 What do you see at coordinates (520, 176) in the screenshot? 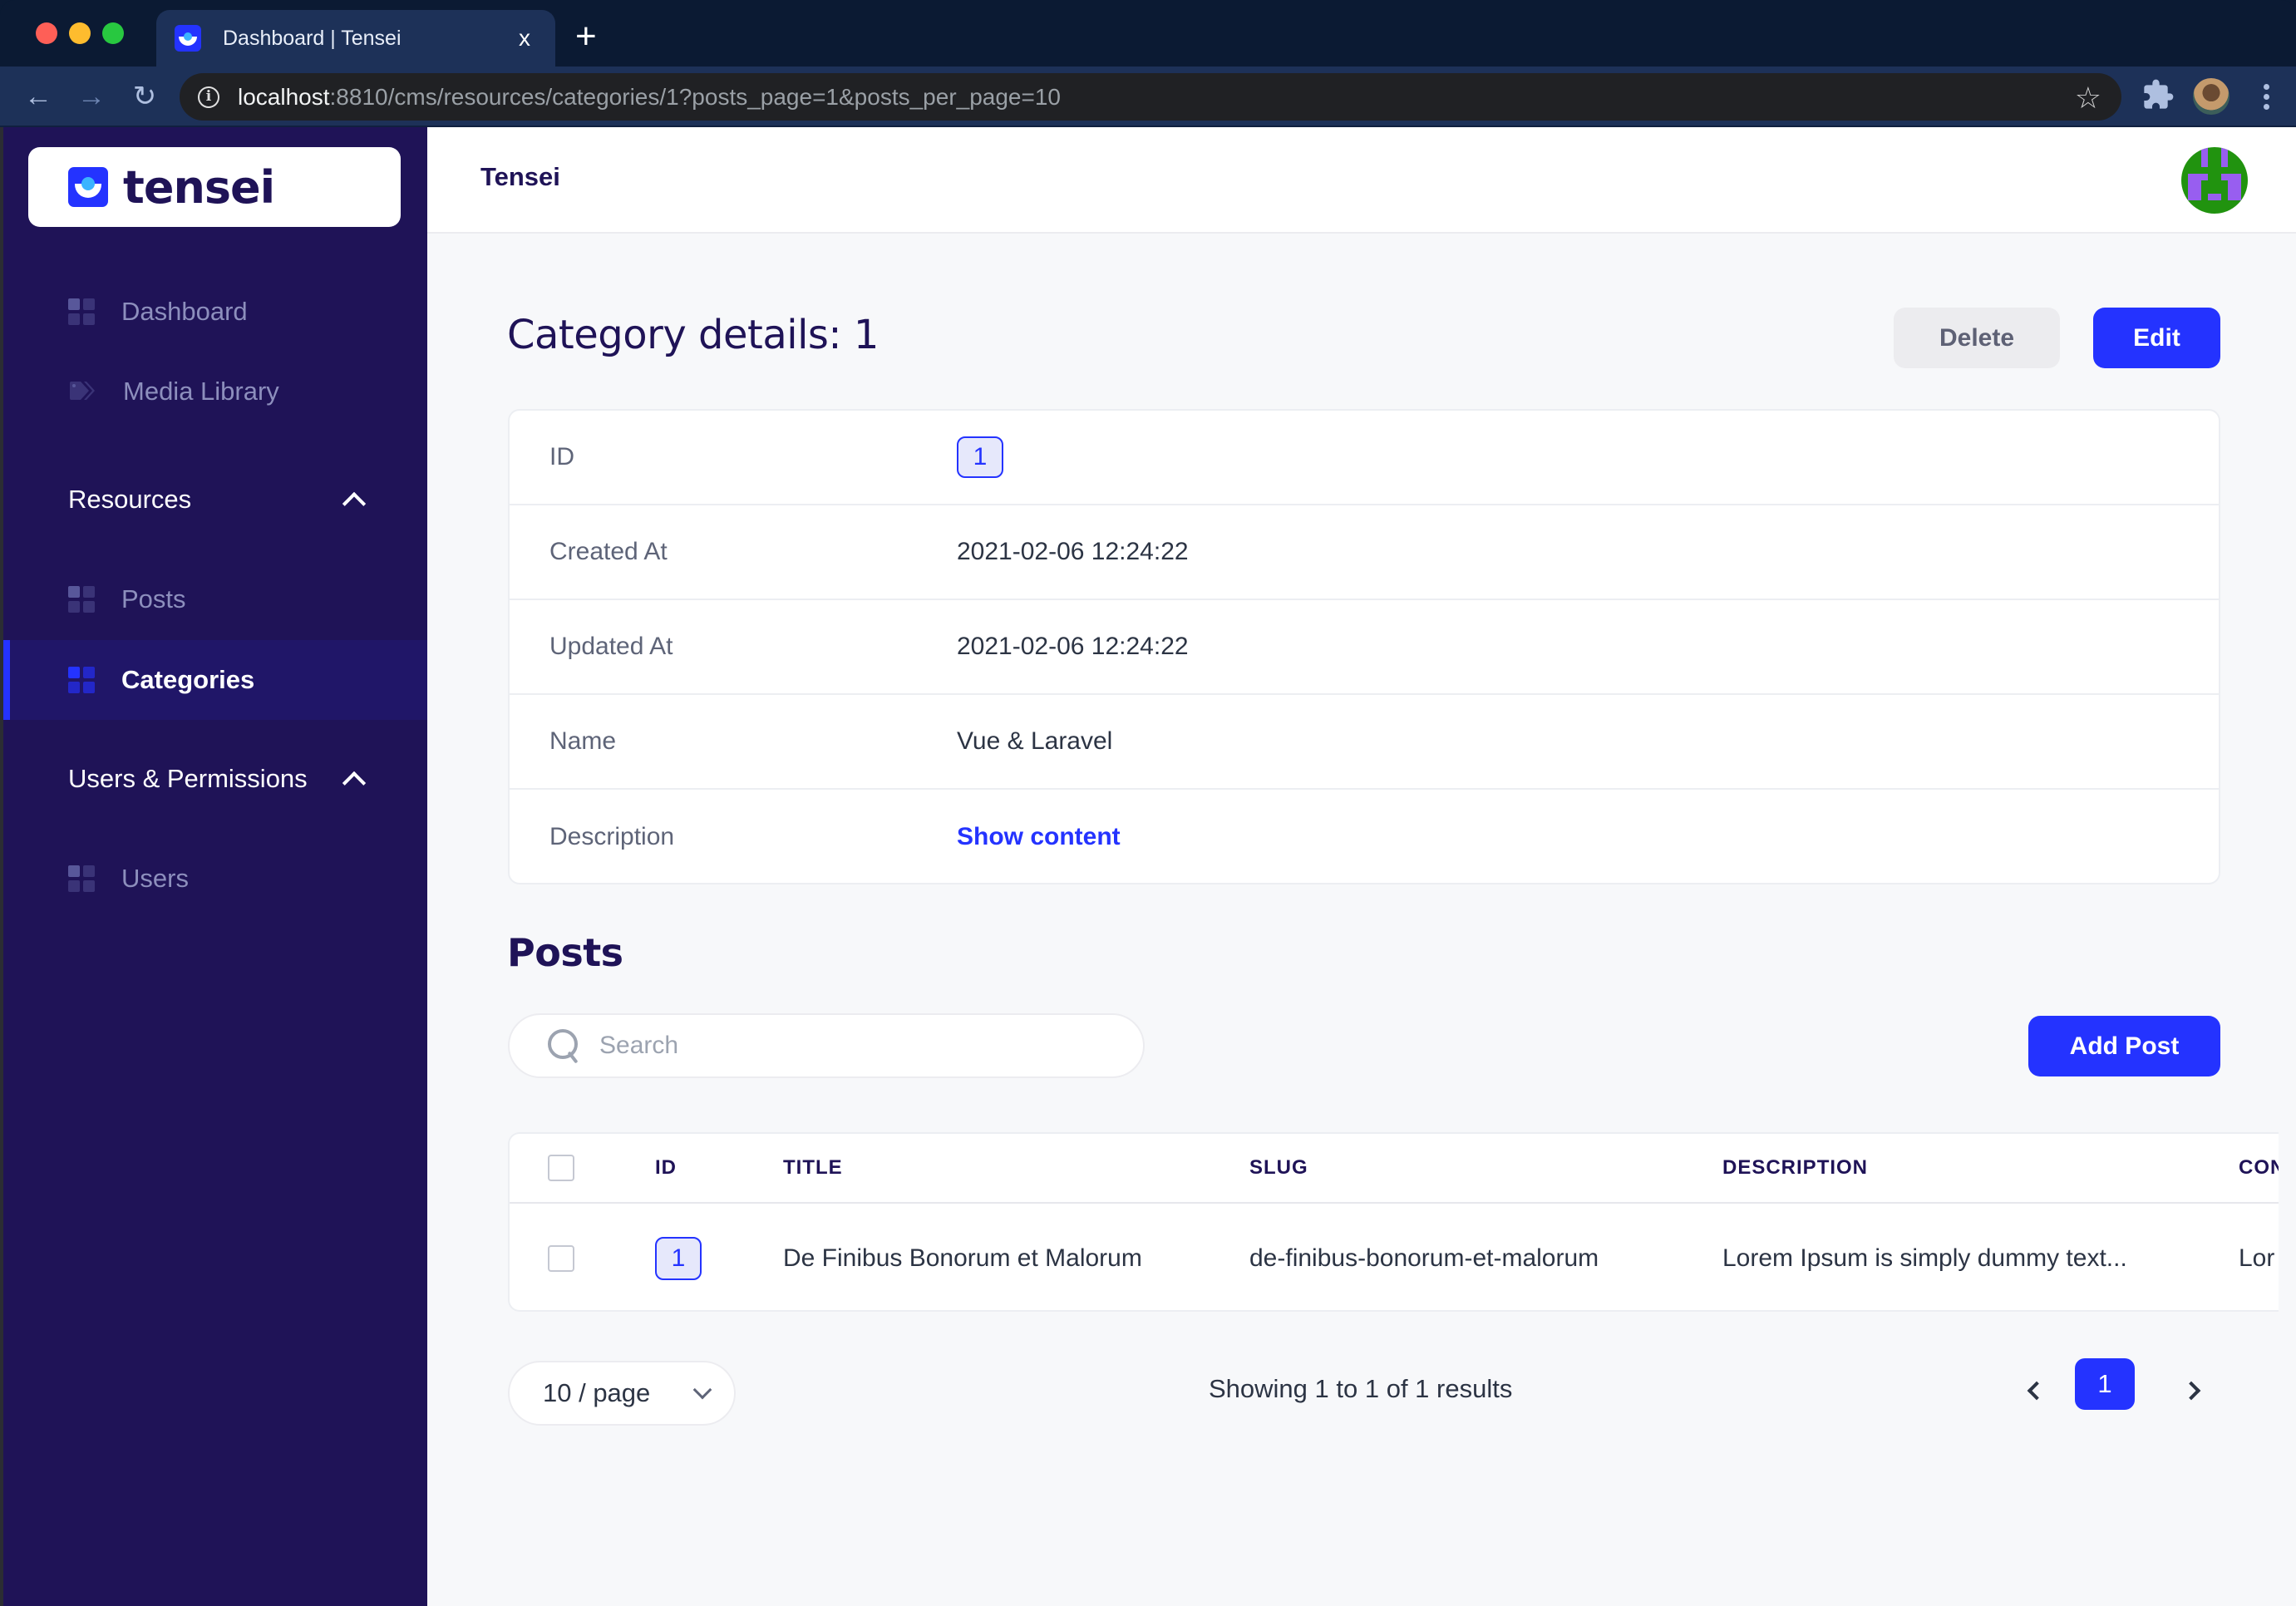
I see `header-title: Tensei` at bounding box center [520, 176].